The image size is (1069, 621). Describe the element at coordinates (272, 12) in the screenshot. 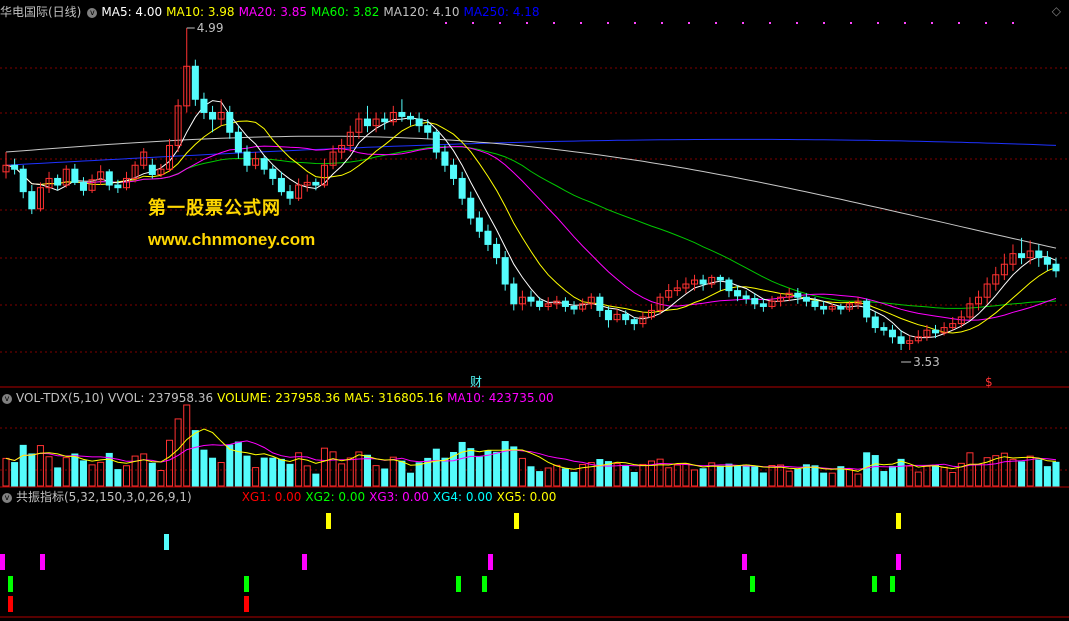

I see `legend-entry: MA20: 3.85` at that location.